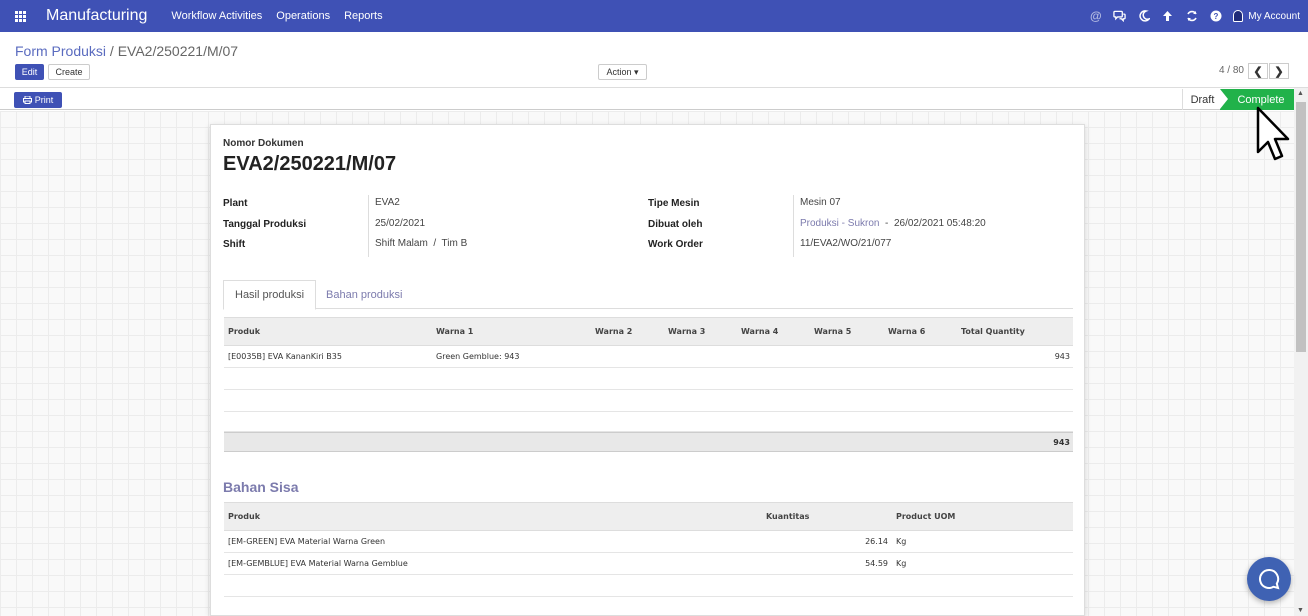 The width and height of the screenshot is (1308, 616). Describe the element at coordinates (876, 541) in the screenshot. I see `kuantitas-cell: 26.14` at that location.